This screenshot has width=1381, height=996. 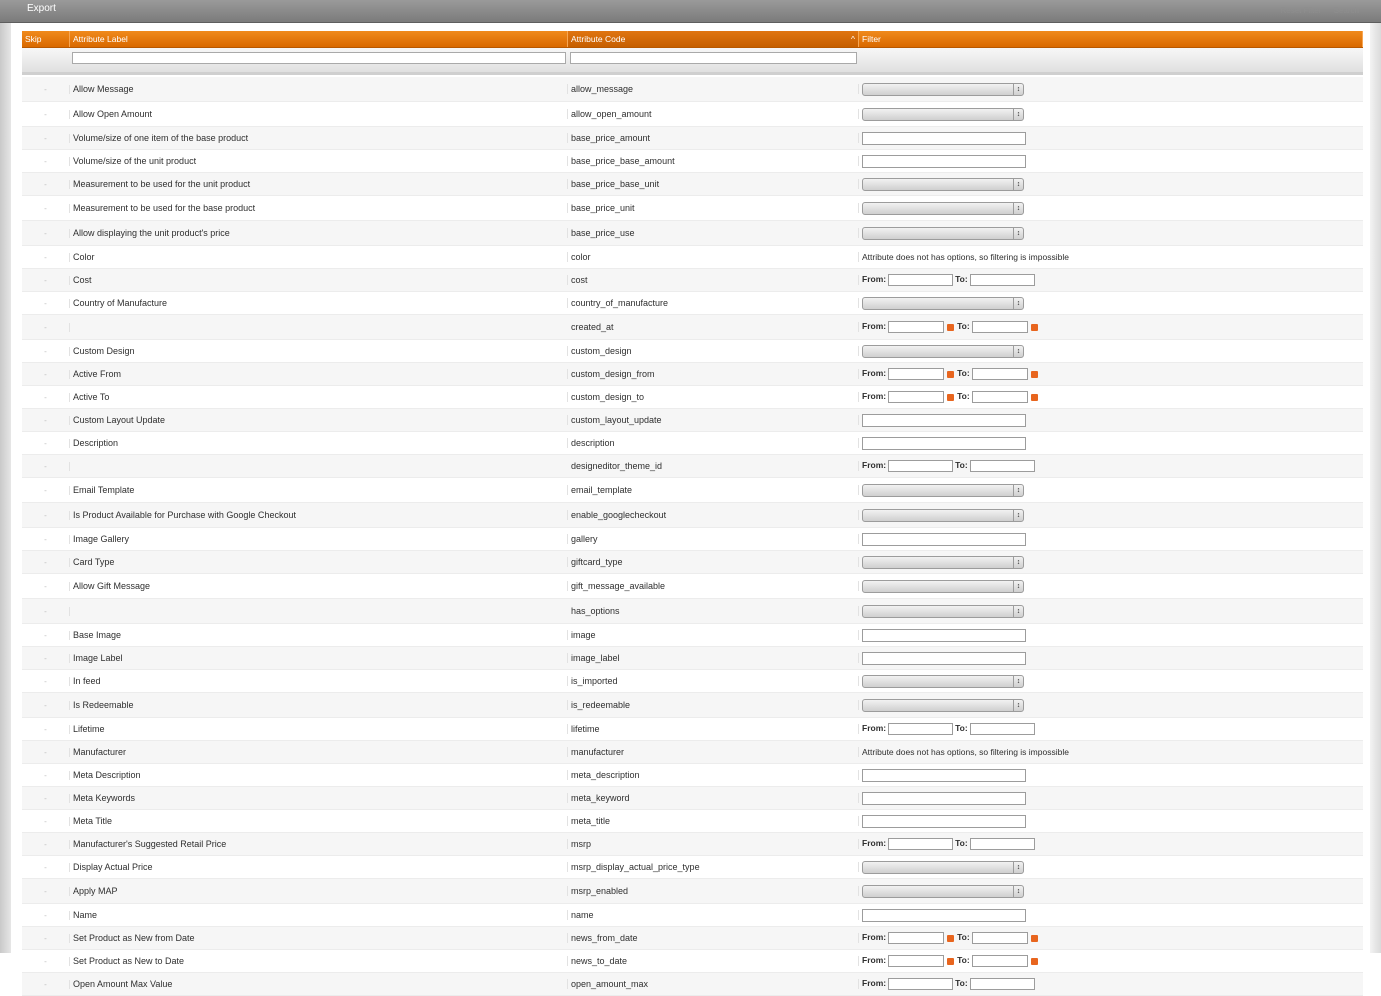 What do you see at coordinates (713, 58) in the screenshot?
I see `attribute-code-filter-input` at bounding box center [713, 58].